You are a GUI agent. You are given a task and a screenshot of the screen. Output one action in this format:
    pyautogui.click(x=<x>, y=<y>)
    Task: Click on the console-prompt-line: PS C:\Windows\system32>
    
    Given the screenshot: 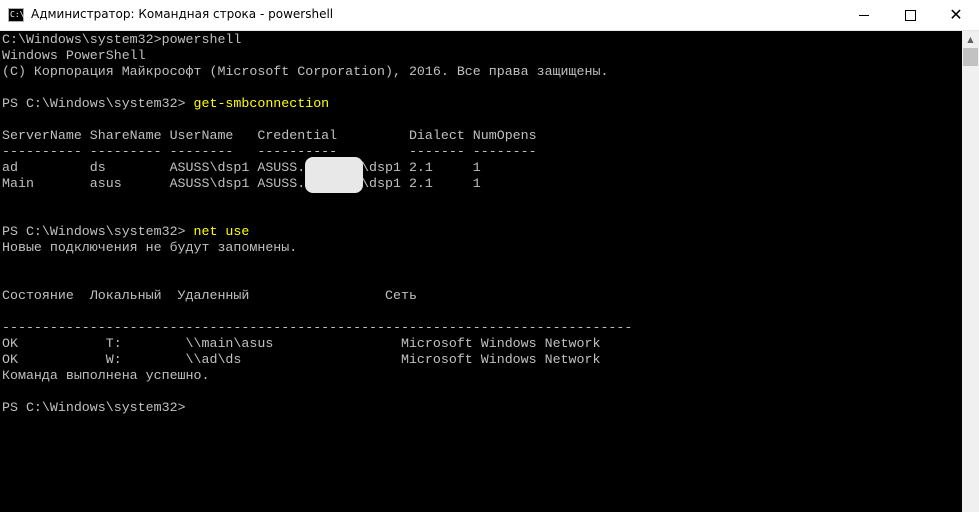 What is the action you would take?
    pyautogui.click(x=94, y=407)
    